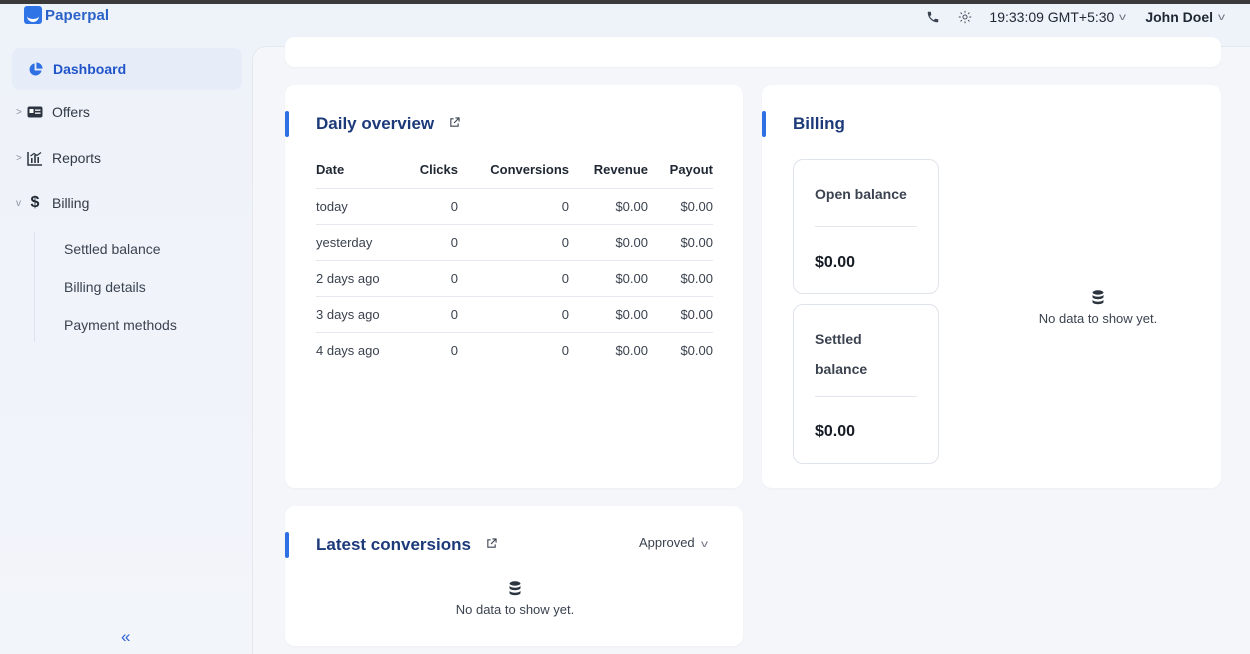 This screenshot has width=1250, height=654. What do you see at coordinates (36, 68) in the screenshot?
I see `pie-chart-icon` at bounding box center [36, 68].